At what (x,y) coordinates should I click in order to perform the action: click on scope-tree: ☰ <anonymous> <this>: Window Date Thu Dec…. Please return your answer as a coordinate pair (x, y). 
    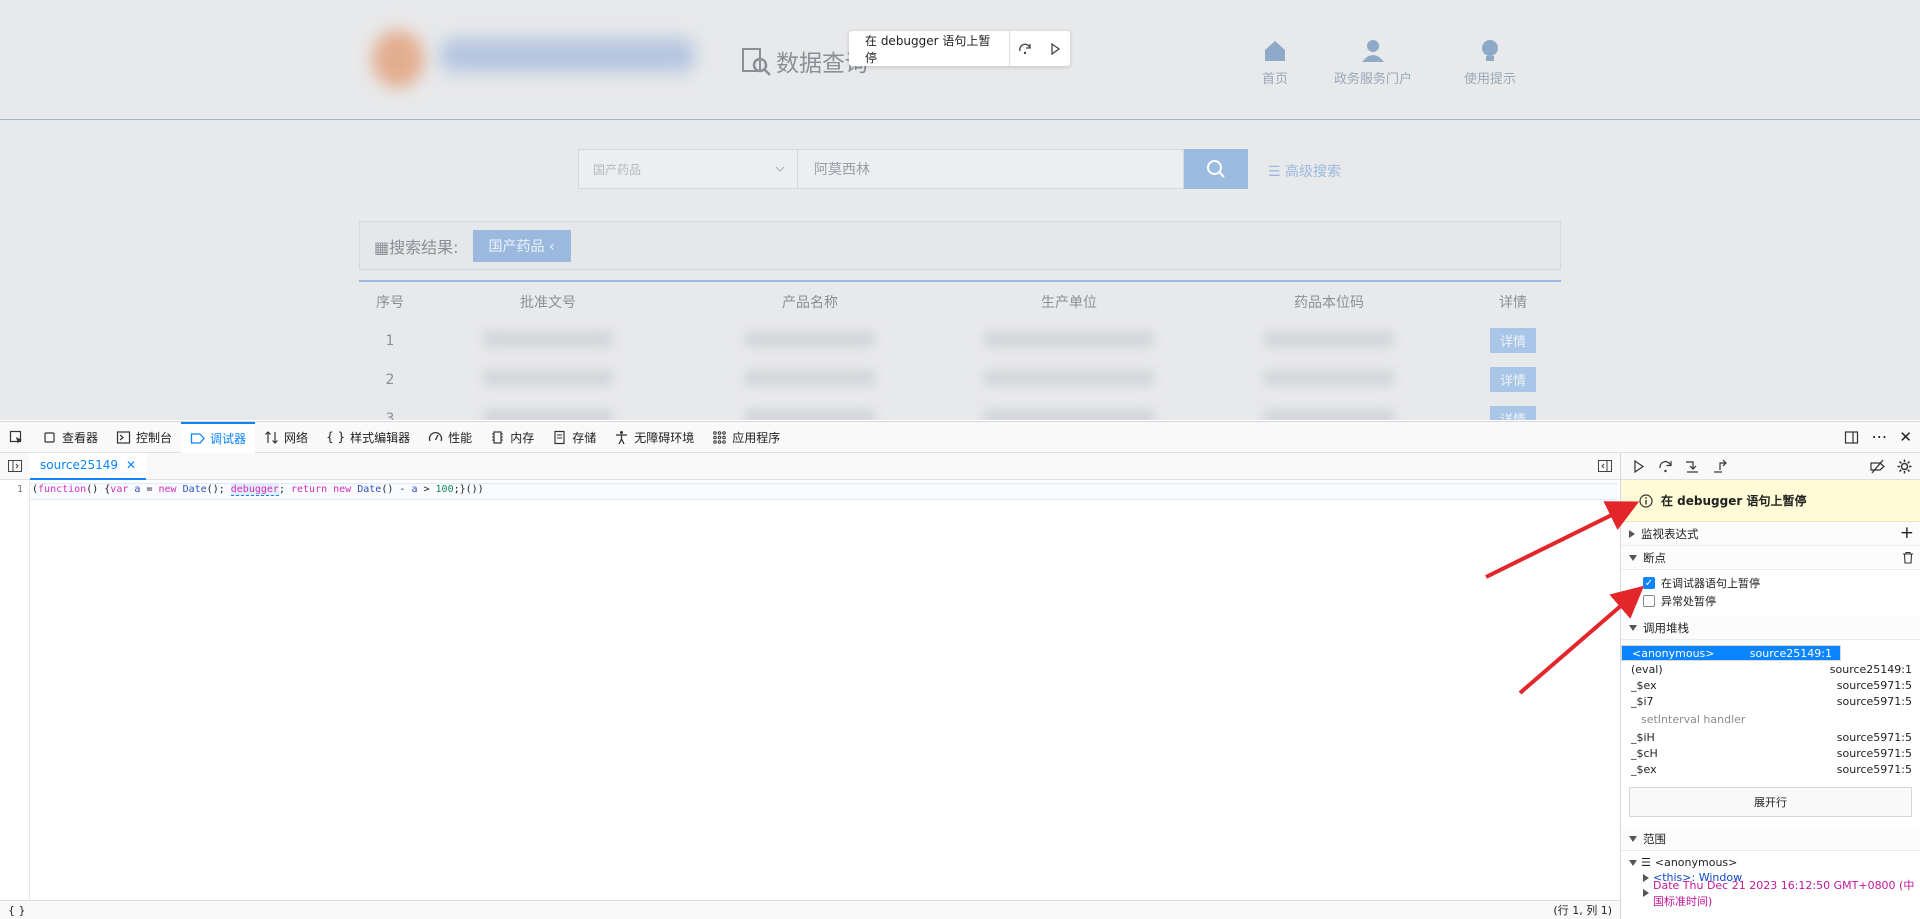
    Looking at the image, I should click on (1770, 879).